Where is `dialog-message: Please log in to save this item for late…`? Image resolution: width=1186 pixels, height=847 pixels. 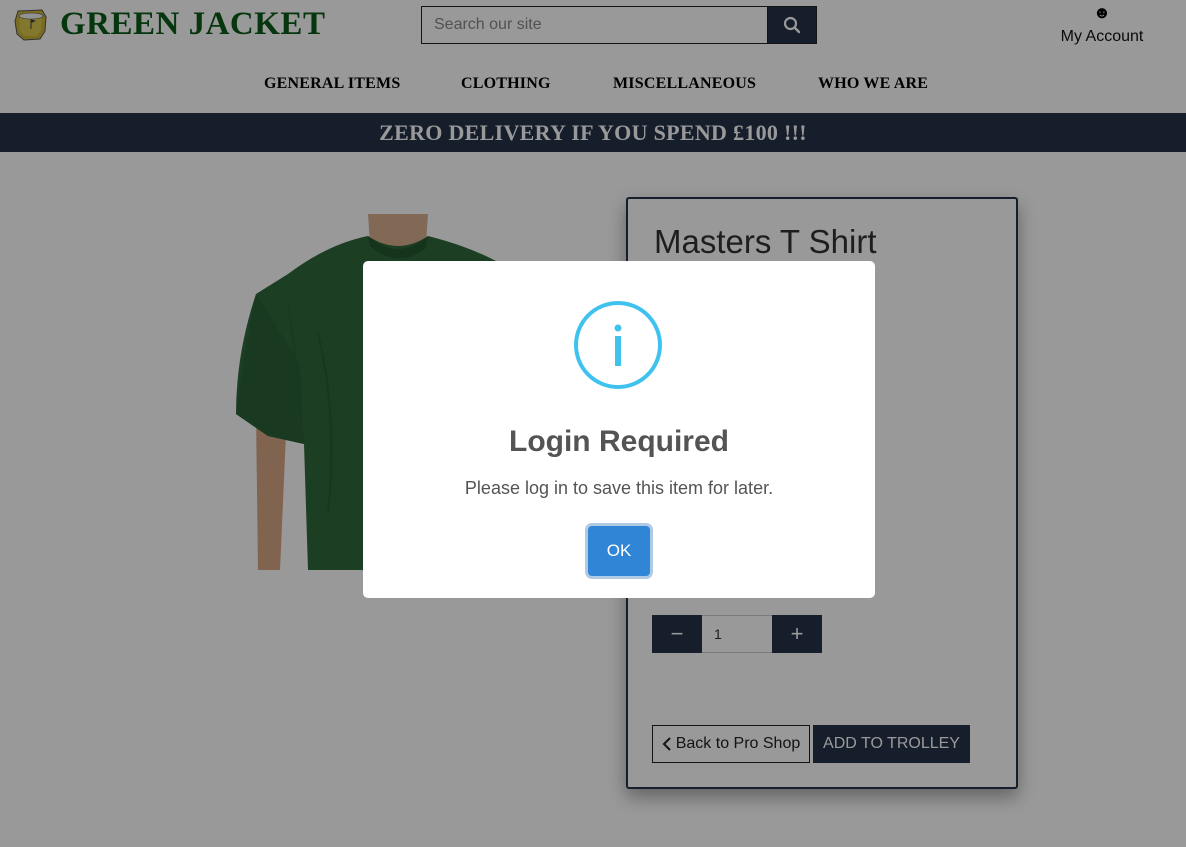 dialog-message: Please log in to save this item for late… is located at coordinates (619, 488).